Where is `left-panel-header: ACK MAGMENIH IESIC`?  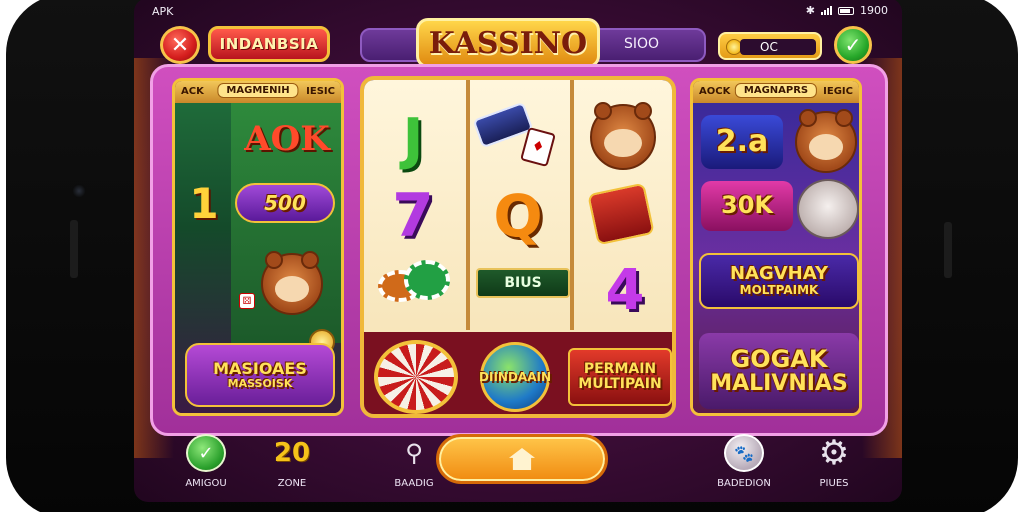 left-panel-header: ACK MAGMENIH IESIC is located at coordinates (258, 92).